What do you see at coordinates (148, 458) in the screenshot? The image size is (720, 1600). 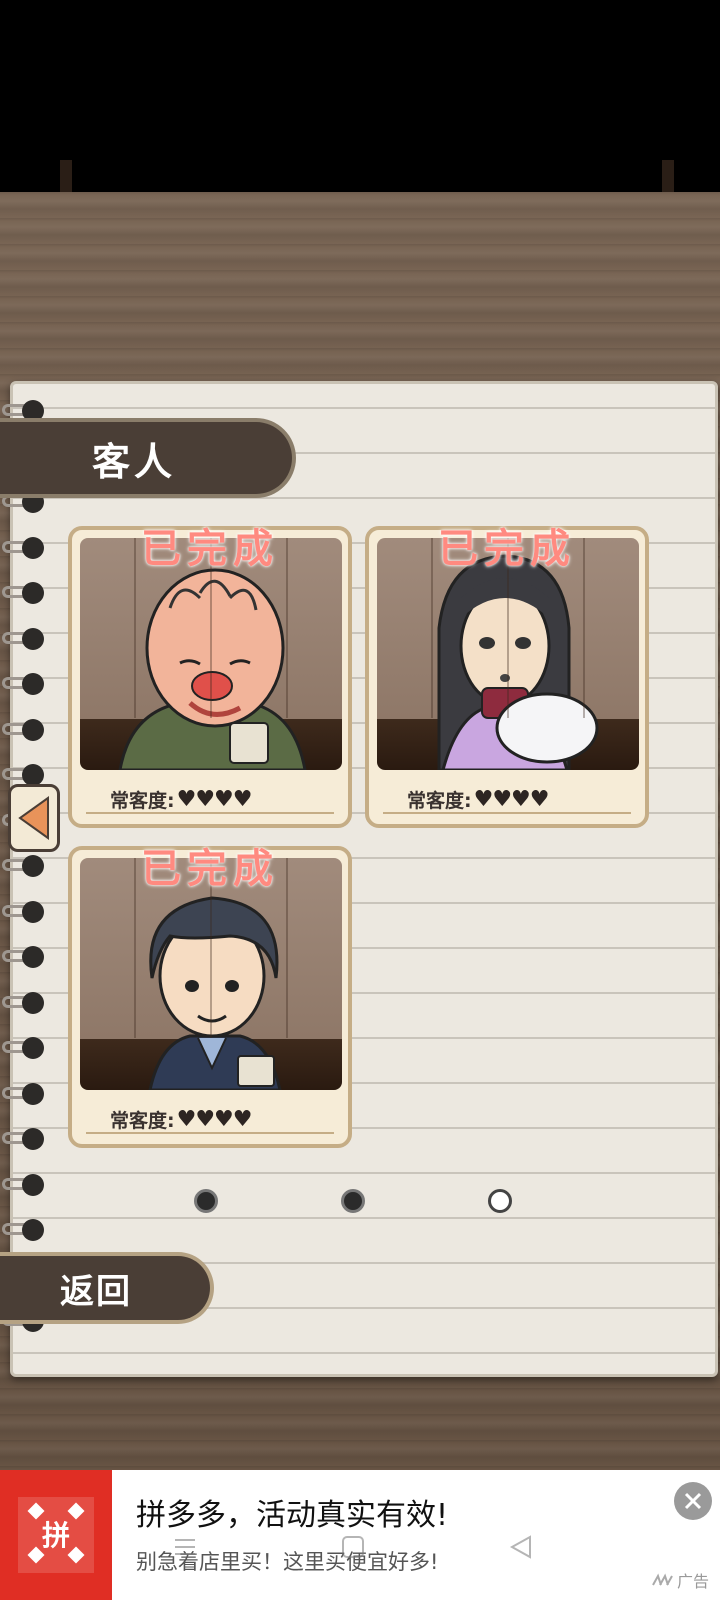 I see `page-title: 客人` at bounding box center [148, 458].